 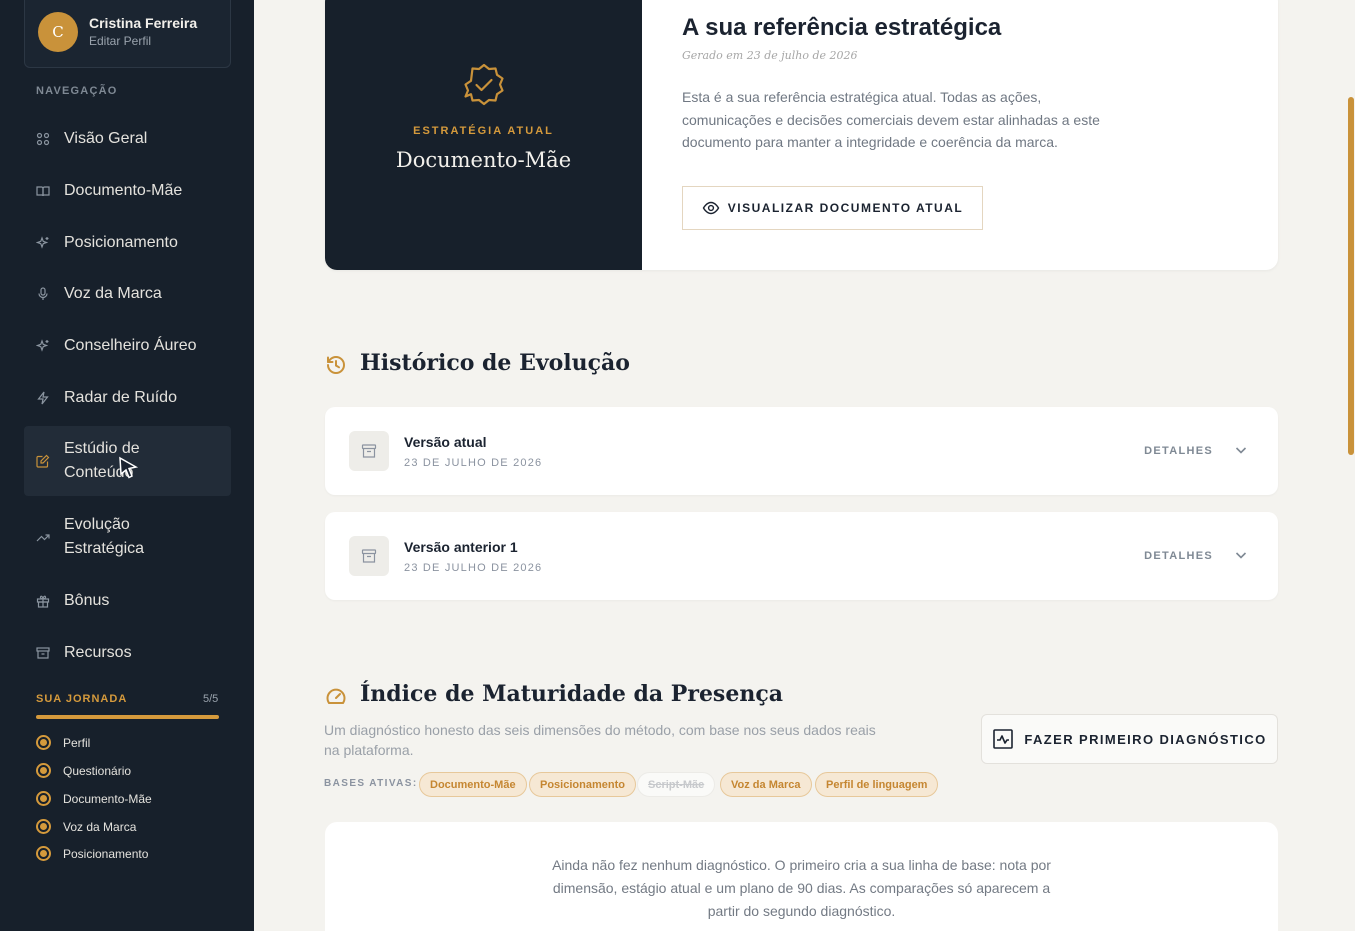 What do you see at coordinates (445, 442) in the screenshot?
I see `version-title: Versão atual` at bounding box center [445, 442].